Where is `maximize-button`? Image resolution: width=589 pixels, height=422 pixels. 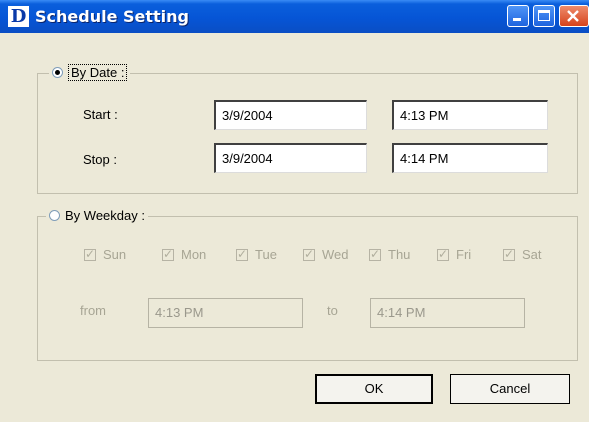
maximize-button is located at coordinates (544, 16).